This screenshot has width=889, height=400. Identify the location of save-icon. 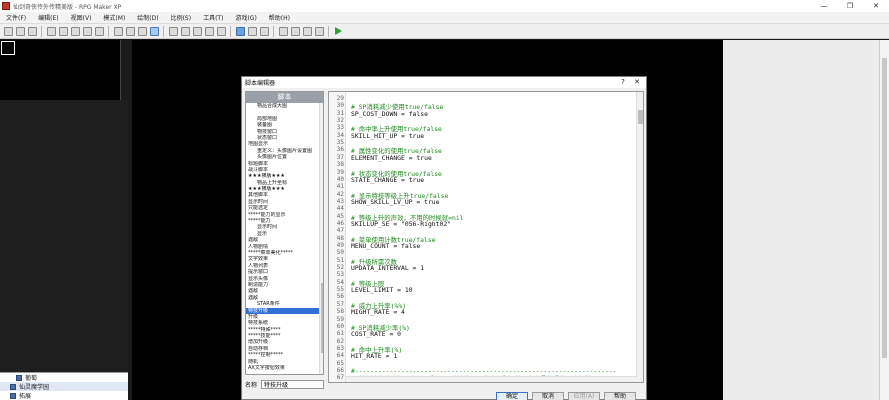
(32, 31).